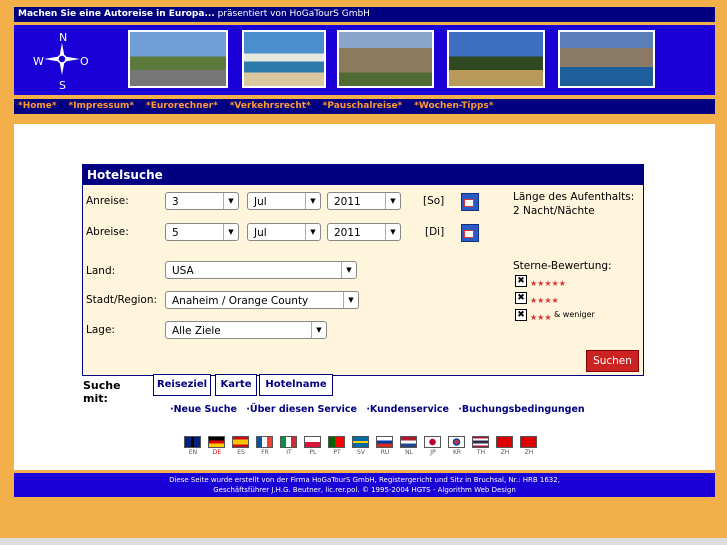 The image size is (727, 545). I want to click on compass-w: W, so click(38, 61).